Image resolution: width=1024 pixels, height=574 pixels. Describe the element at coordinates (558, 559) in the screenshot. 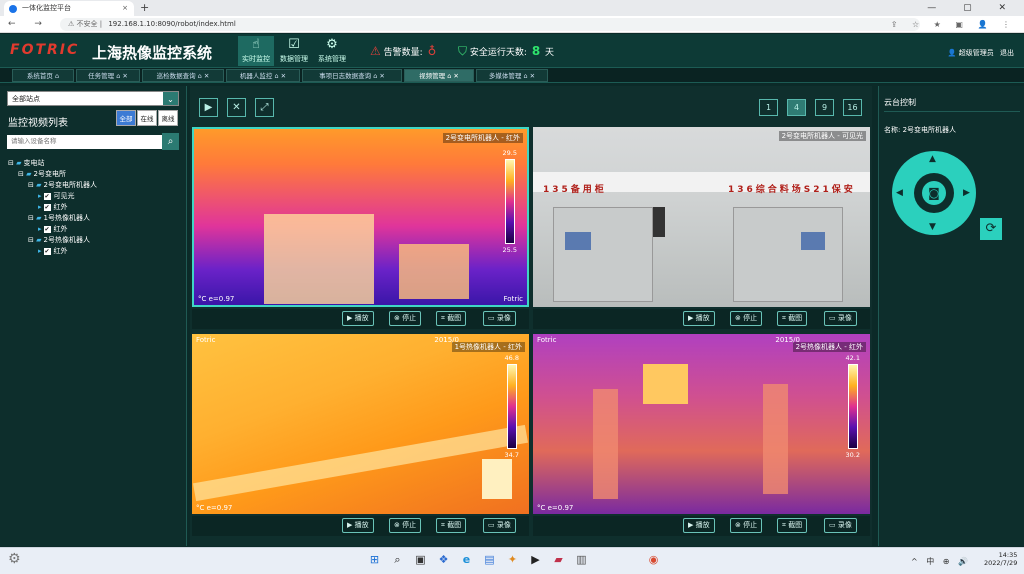

I see `app-icon: ▰` at that location.